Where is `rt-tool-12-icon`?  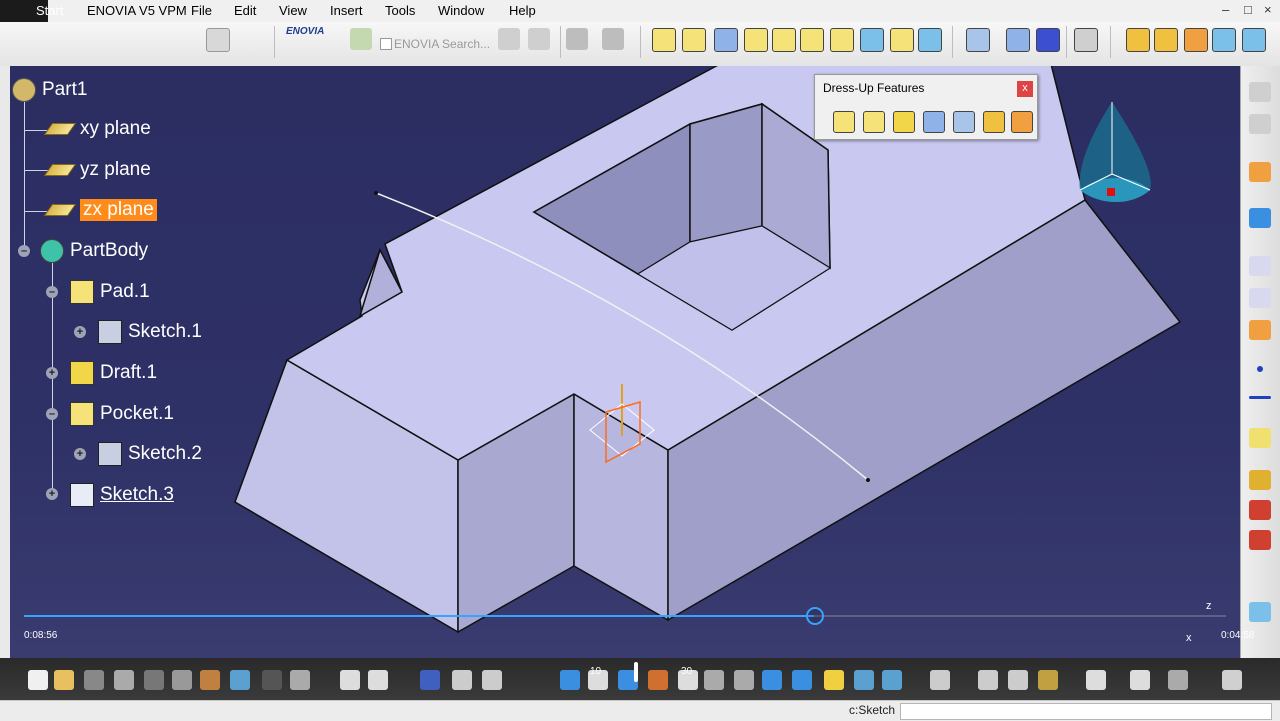
rt-tool-12-icon is located at coordinates (1260, 540).